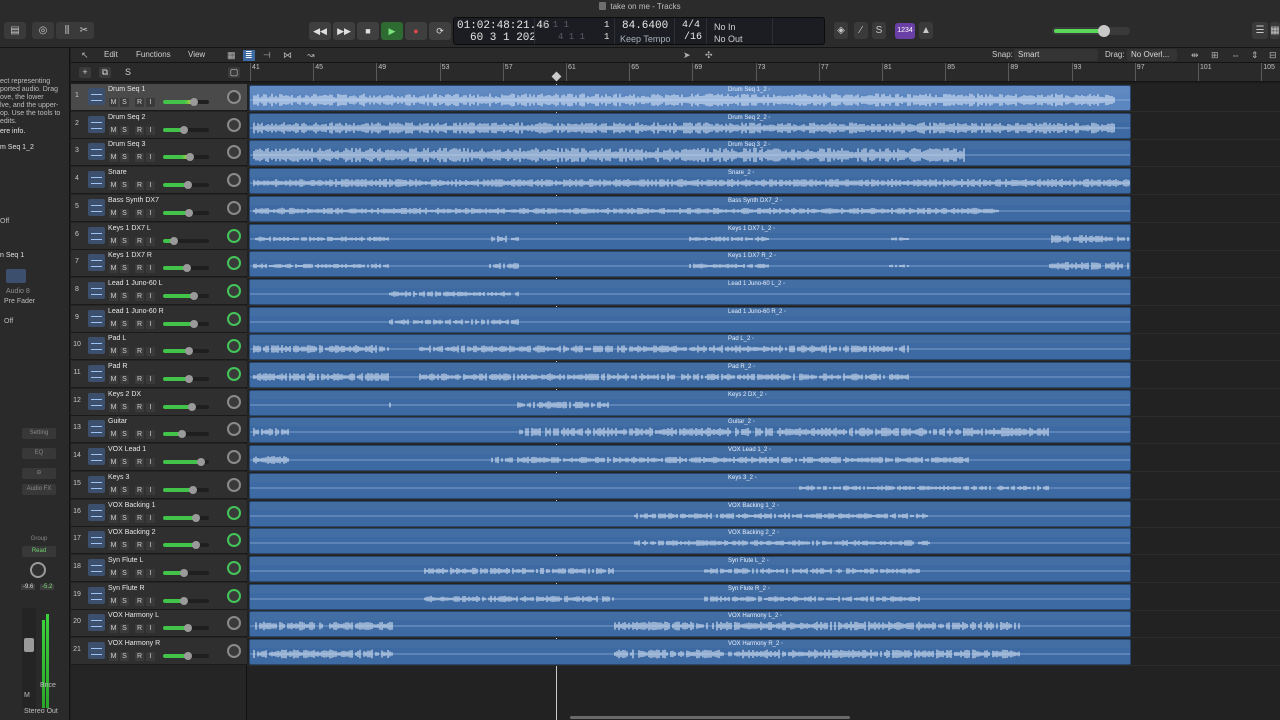 This screenshot has width=1280, height=720. I want to click on notepad-icon: ☰, so click(1260, 30).